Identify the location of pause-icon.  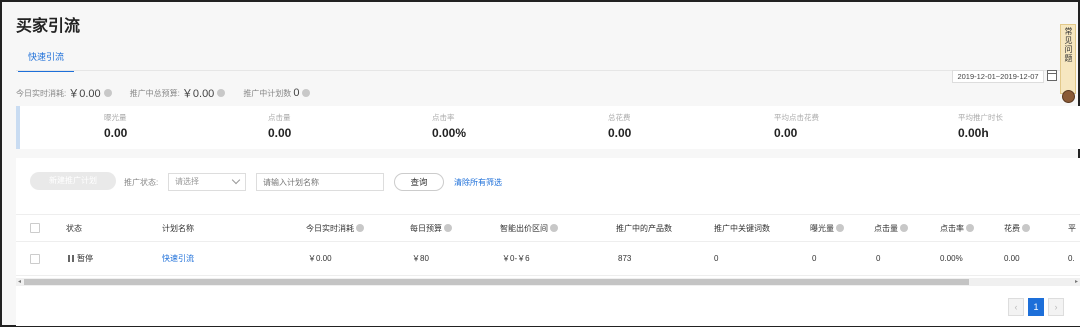
(71, 258).